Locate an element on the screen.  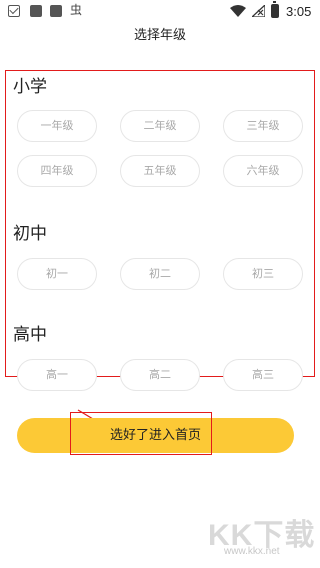
grade-button-primary-5: 五年级 is located at coordinates (160, 171).